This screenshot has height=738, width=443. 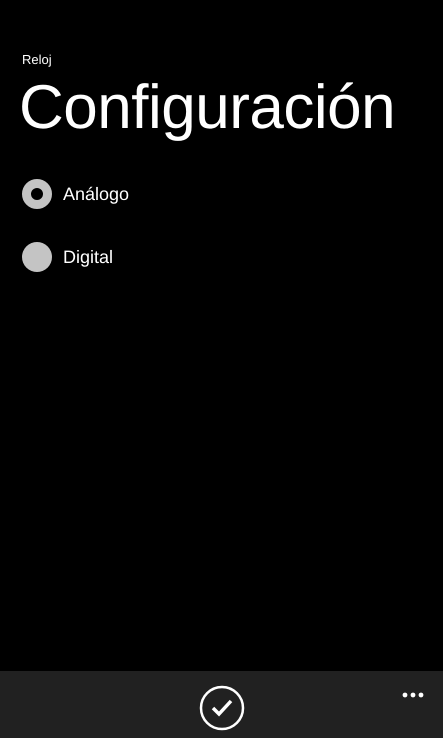 I want to click on app-name: Reloj, so click(x=37, y=60).